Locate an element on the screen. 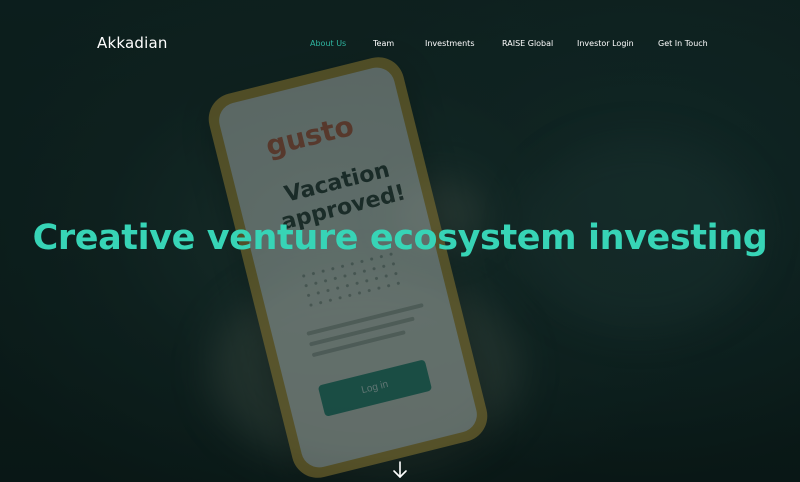  hero-headline: Creative venture ecosystem investing is located at coordinates (400, 238).